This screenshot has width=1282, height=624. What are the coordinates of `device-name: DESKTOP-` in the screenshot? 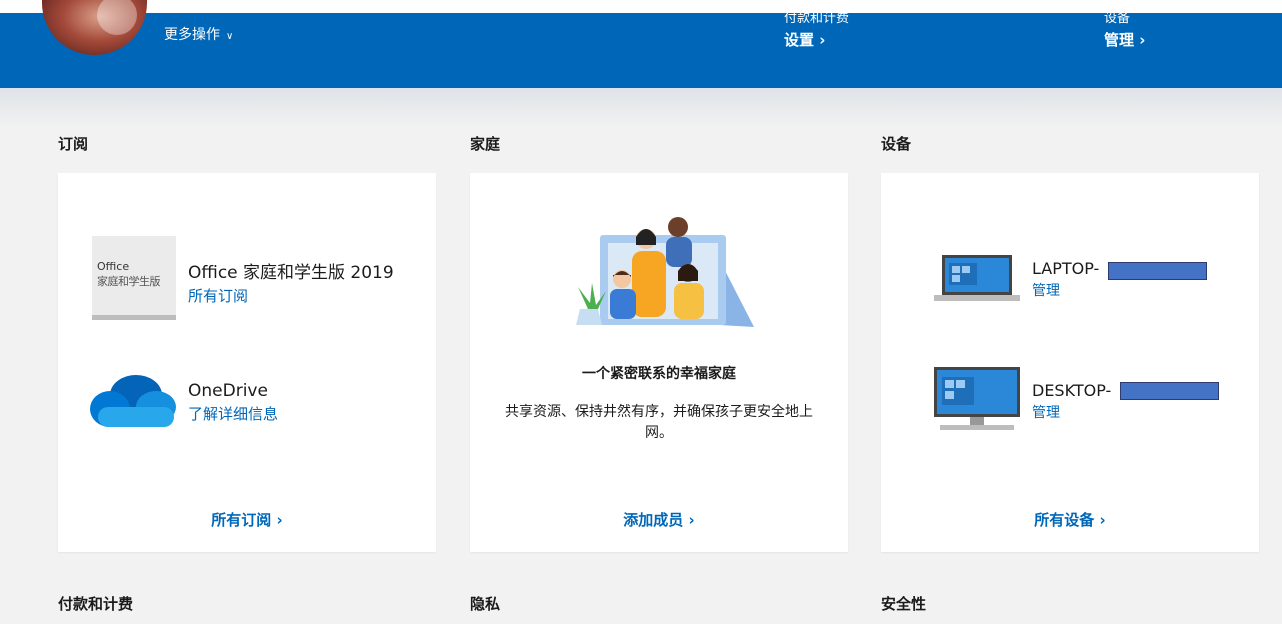 It's located at (1072, 390).